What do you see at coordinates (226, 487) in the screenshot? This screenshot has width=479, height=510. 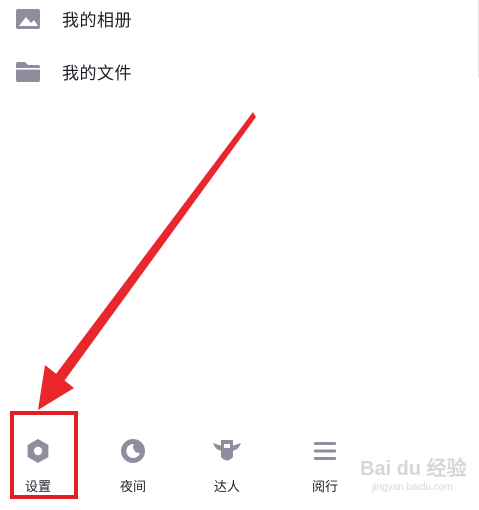 I see `tab-label: 达人` at bounding box center [226, 487].